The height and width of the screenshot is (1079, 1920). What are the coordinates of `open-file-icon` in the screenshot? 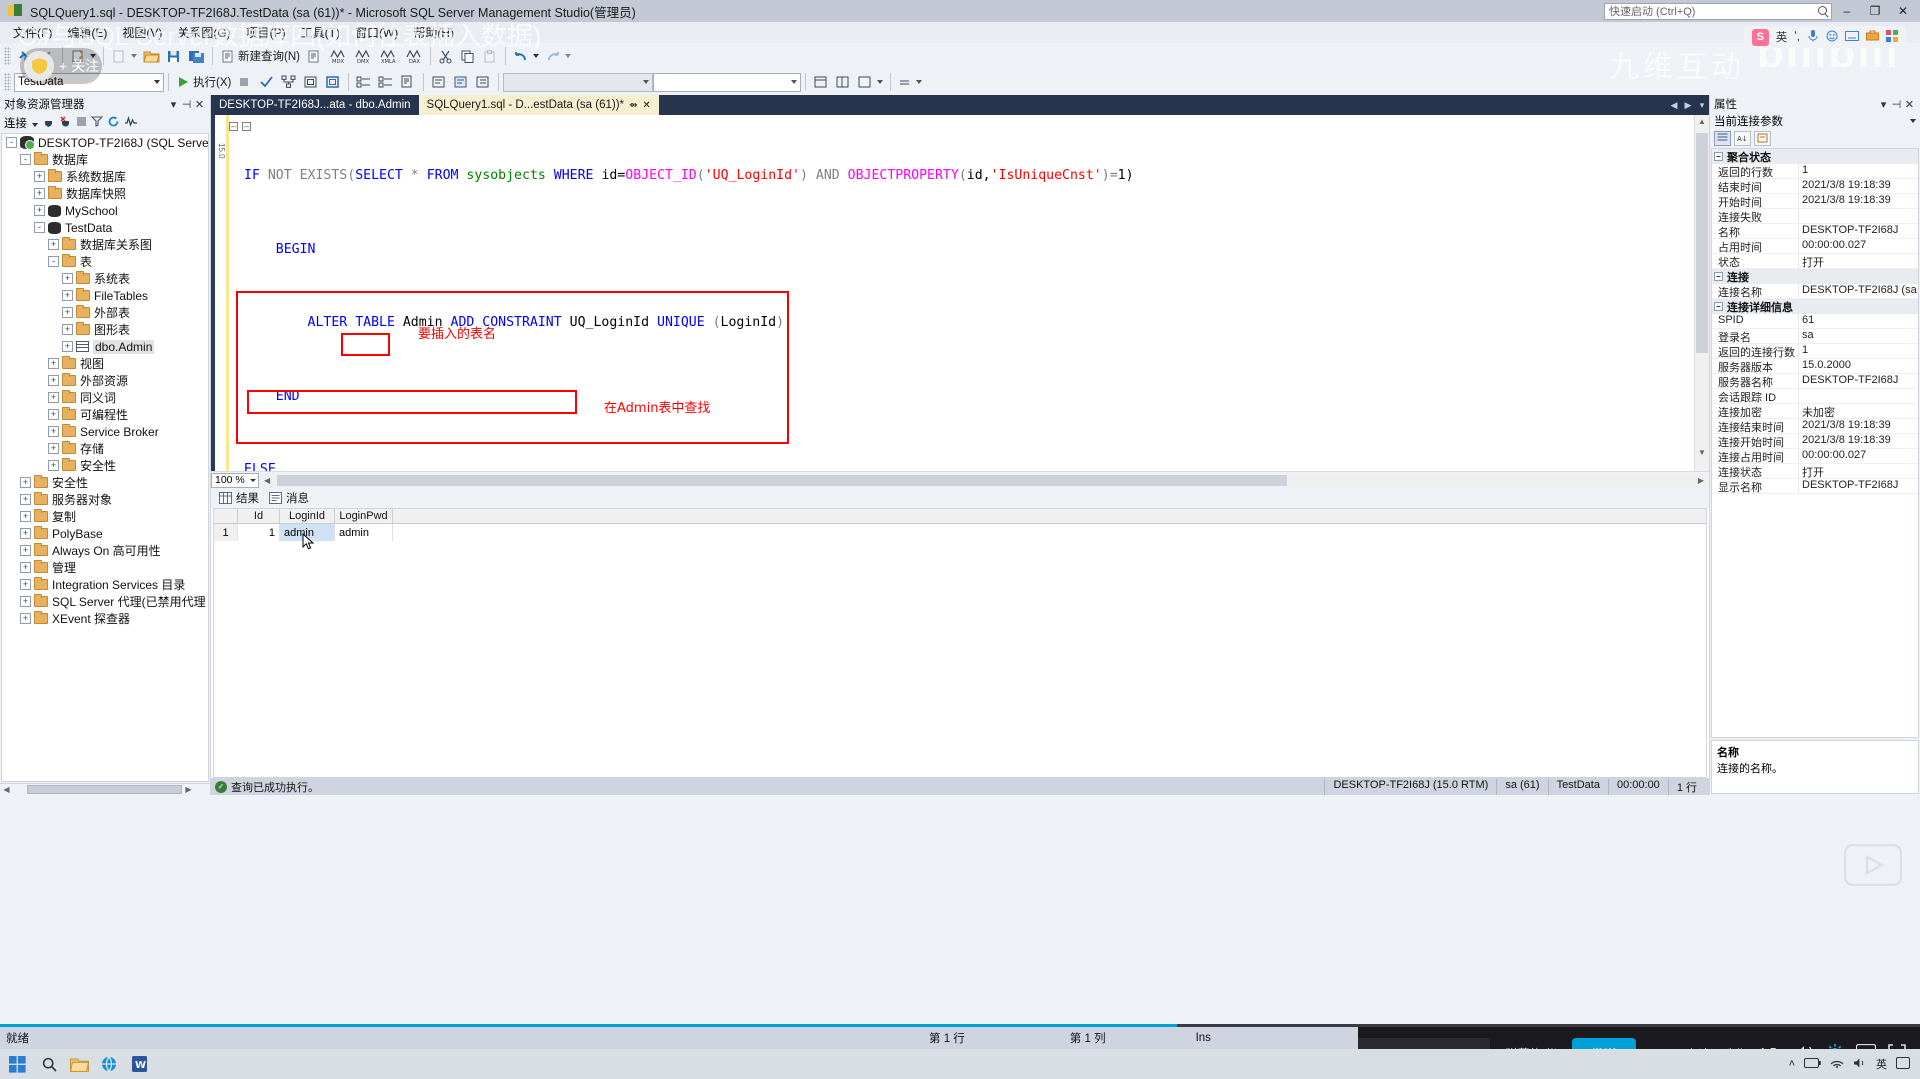 It's located at (151, 56).